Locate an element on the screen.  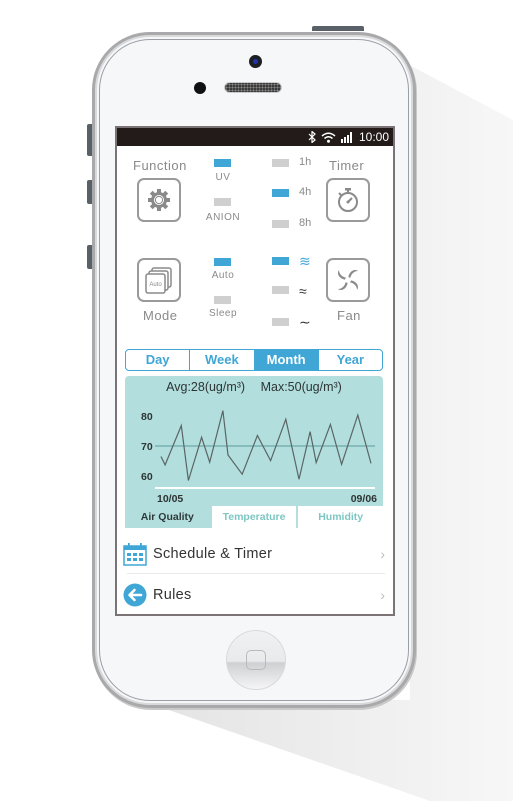
clock: 10:00 is located at coordinates (373, 137).